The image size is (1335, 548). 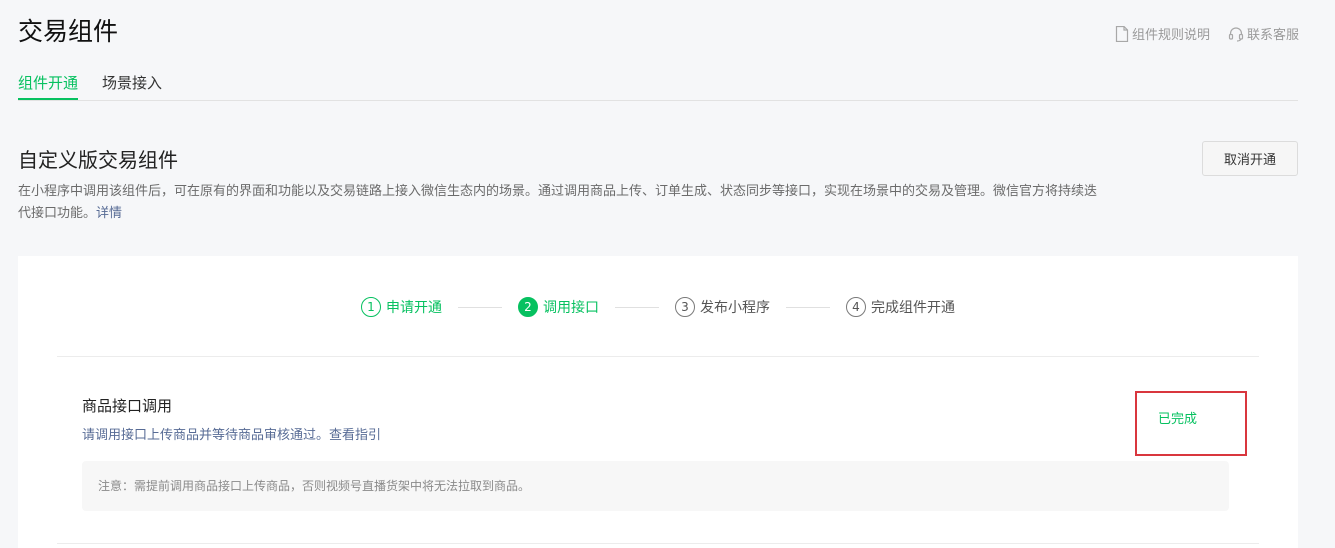 I want to click on headset-icon, so click(x=1236, y=34).